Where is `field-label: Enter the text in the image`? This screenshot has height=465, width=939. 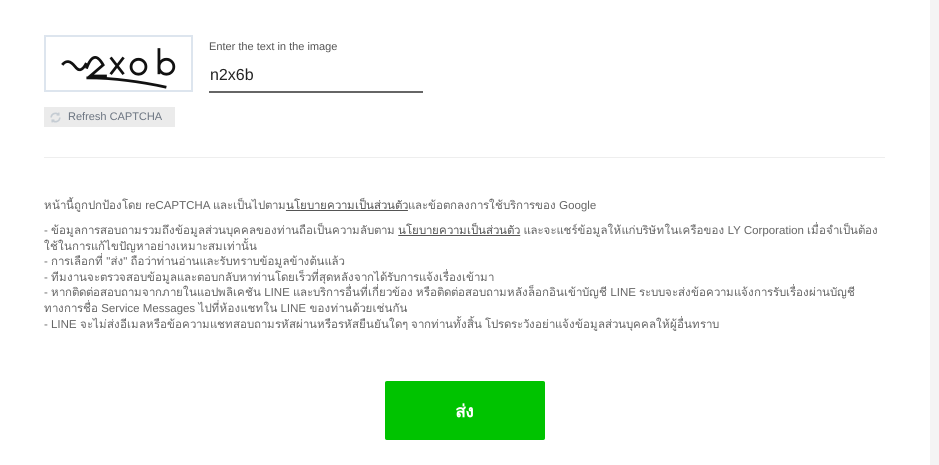
field-label: Enter the text in the image is located at coordinates (273, 47).